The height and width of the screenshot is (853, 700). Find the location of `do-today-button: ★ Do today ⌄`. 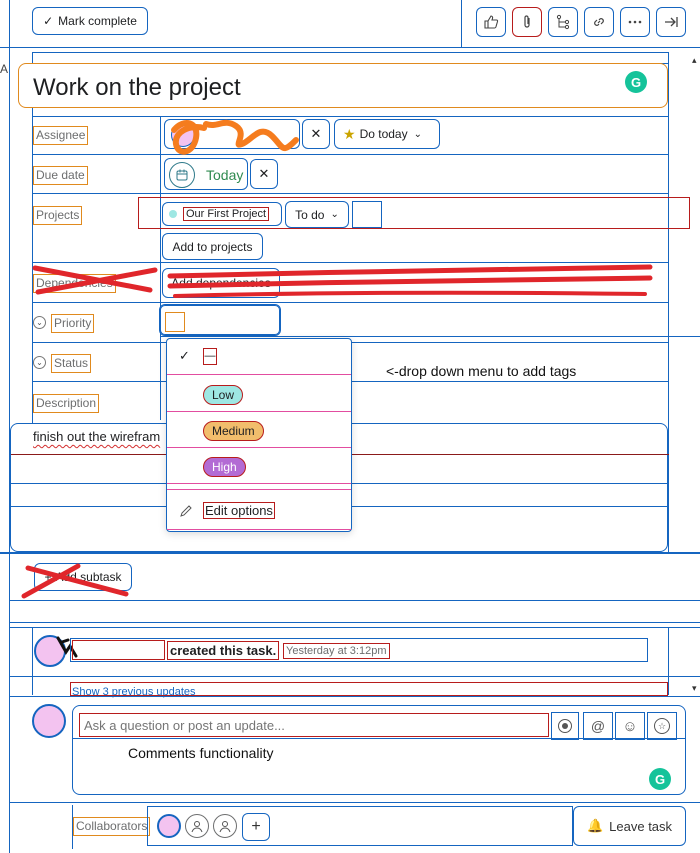

do-today-button: ★ Do today ⌄ is located at coordinates (387, 134).